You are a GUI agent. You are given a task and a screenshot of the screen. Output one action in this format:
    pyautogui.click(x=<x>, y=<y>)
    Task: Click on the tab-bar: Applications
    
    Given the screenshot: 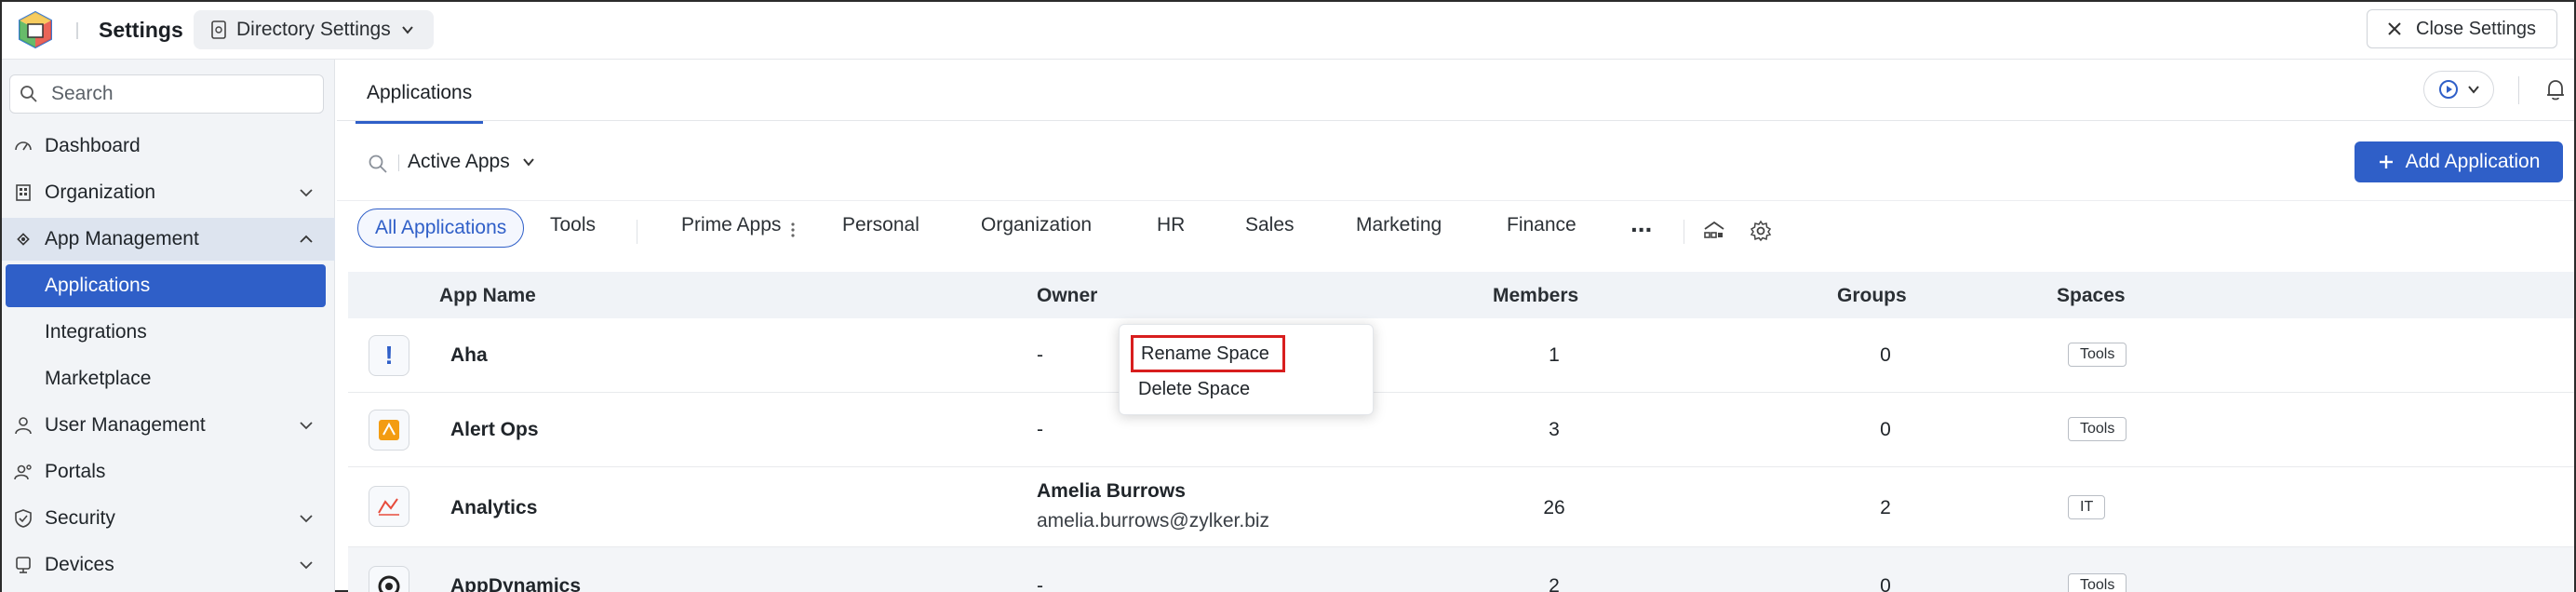 What is the action you would take?
    pyautogui.click(x=1455, y=92)
    